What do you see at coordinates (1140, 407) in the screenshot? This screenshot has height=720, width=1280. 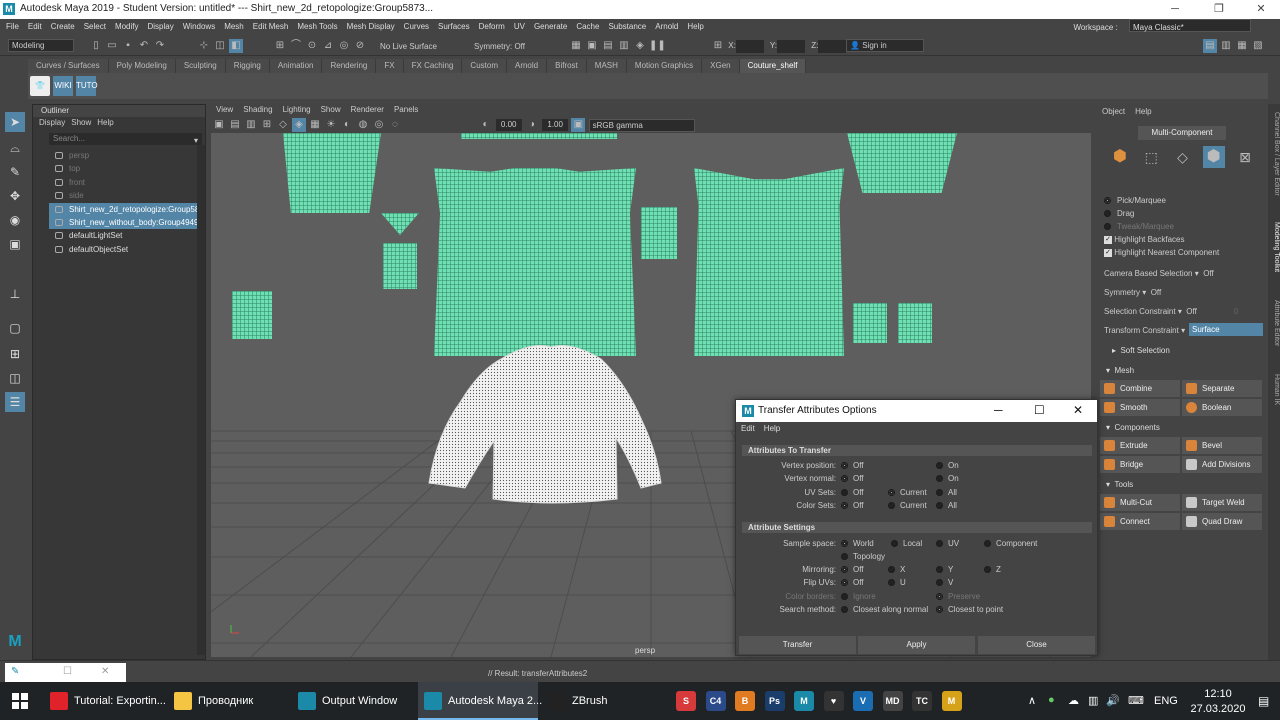 I see `smooth-button: Smooth` at bounding box center [1140, 407].